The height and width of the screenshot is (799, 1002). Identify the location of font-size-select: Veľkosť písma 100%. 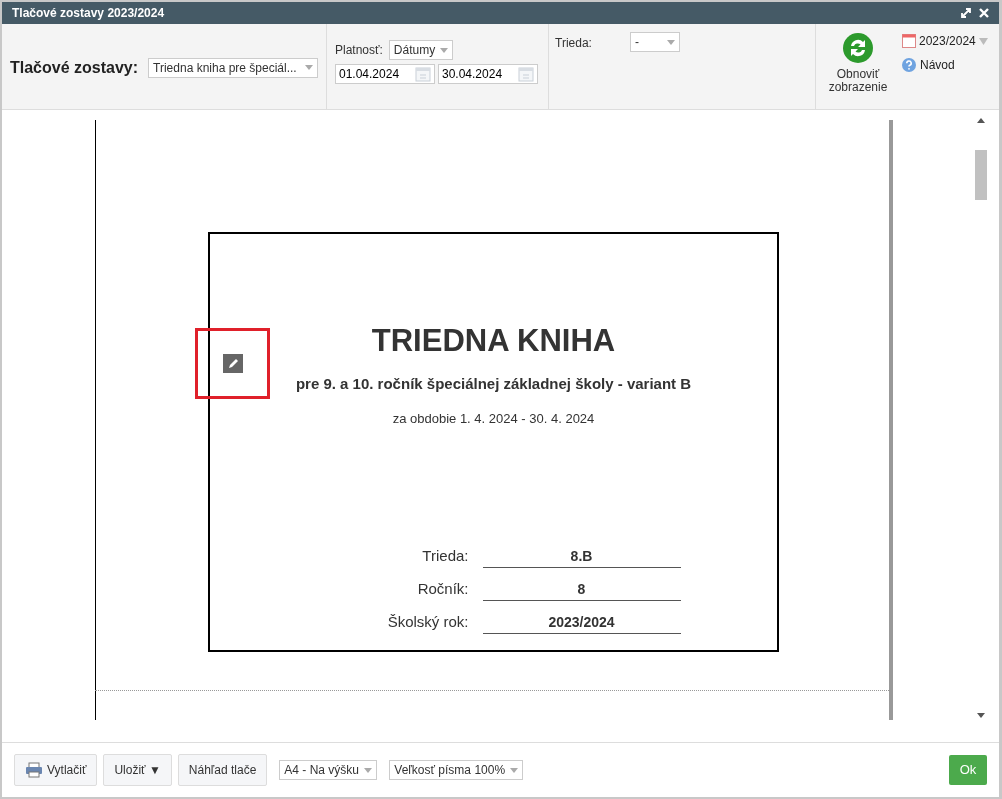
(456, 770).